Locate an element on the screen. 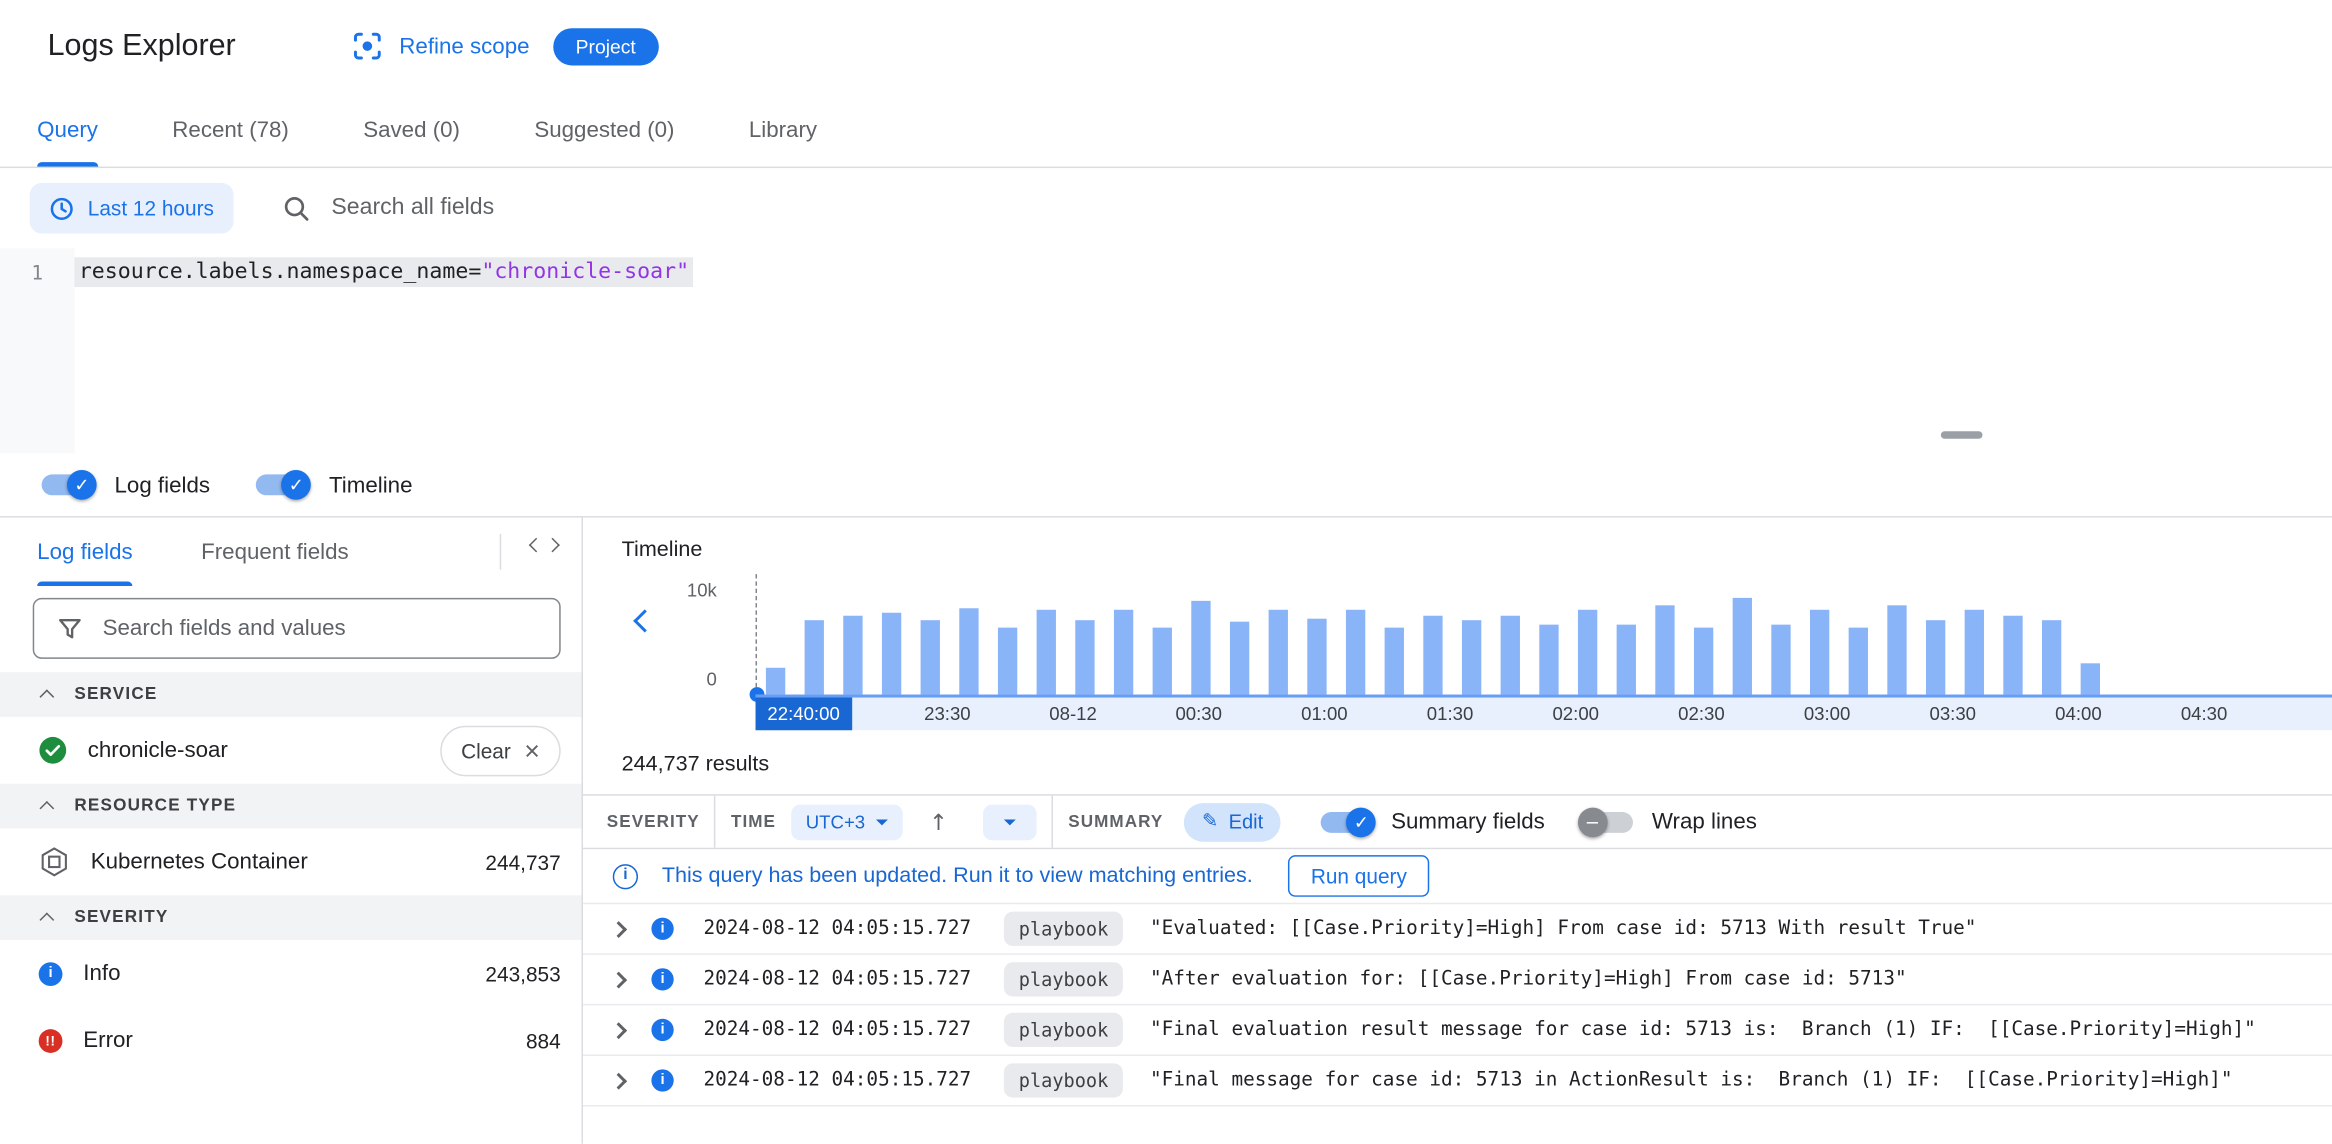 This screenshot has width=2332, height=1144. severity-count: 243,853 is located at coordinates (523, 973).